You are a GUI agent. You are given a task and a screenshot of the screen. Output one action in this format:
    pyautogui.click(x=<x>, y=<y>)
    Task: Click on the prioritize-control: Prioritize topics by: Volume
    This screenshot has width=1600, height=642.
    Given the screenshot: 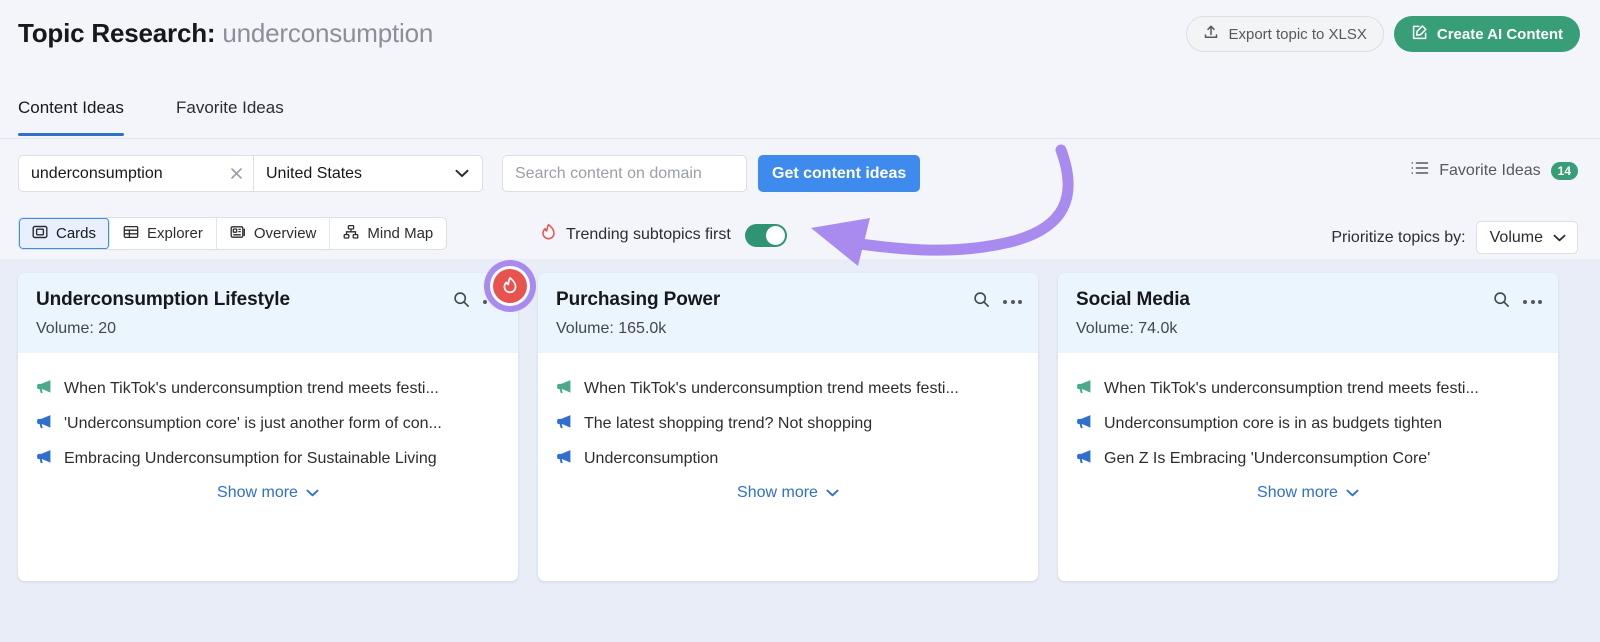 What is the action you would take?
    pyautogui.click(x=1454, y=237)
    